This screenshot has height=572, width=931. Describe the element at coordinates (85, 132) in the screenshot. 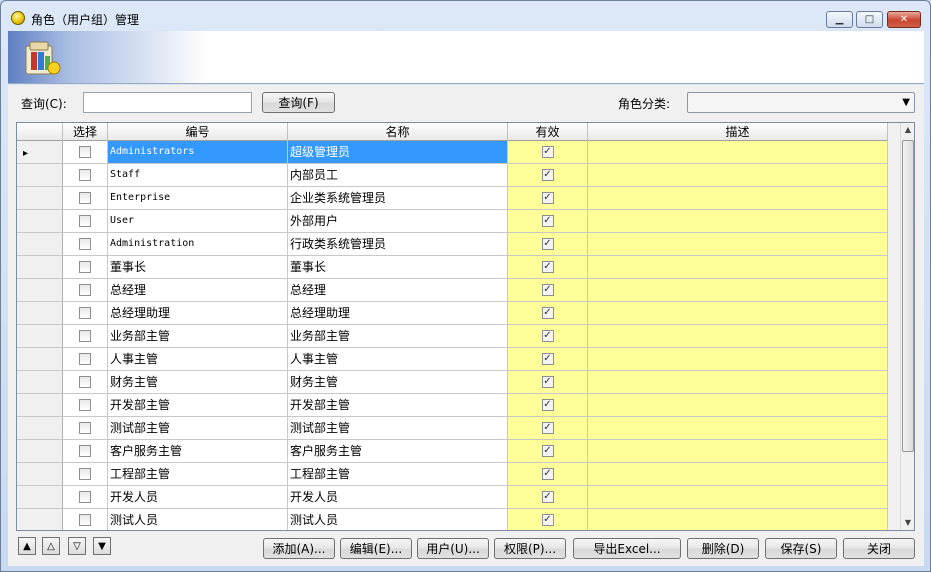

I see `column-header-select: 选择` at that location.